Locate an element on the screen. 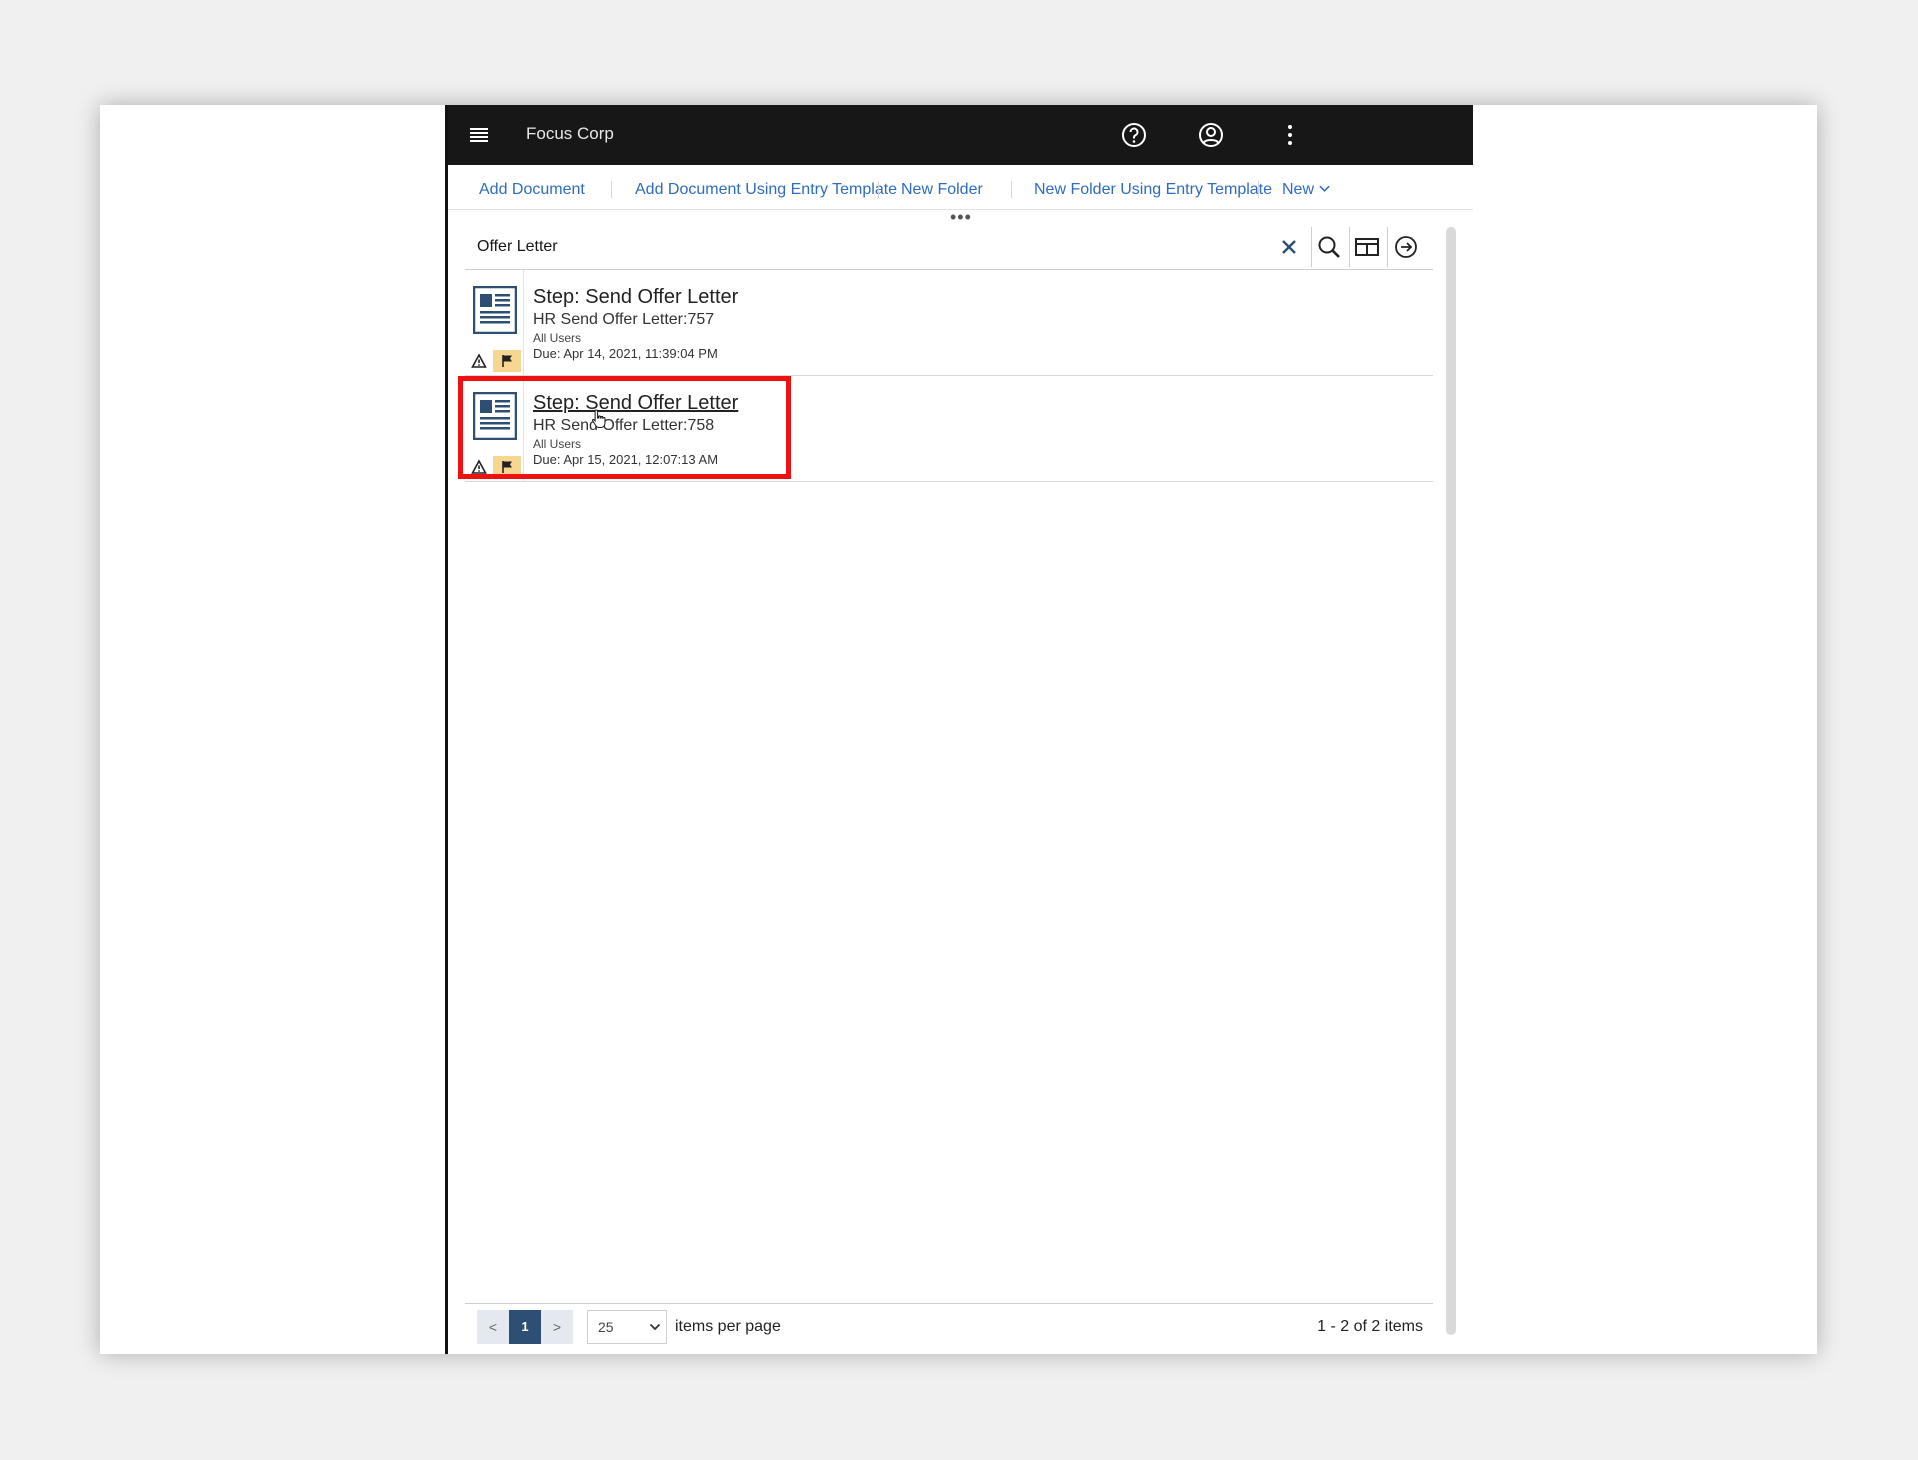 The height and width of the screenshot is (1460, 1918). table-view-icon is located at coordinates (1367, 247).